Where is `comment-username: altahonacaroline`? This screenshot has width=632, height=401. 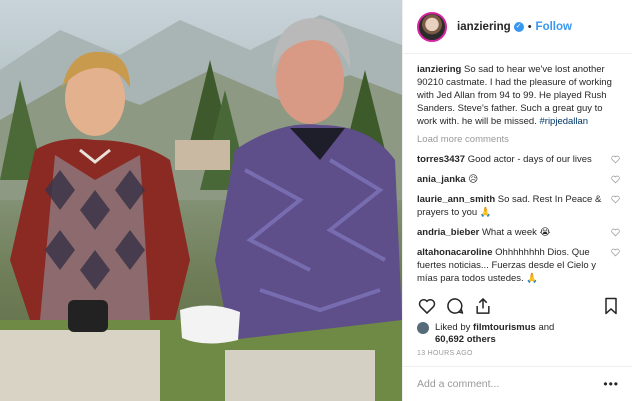
comment-username: altahonacaroline is located at coordinates (455, 252).